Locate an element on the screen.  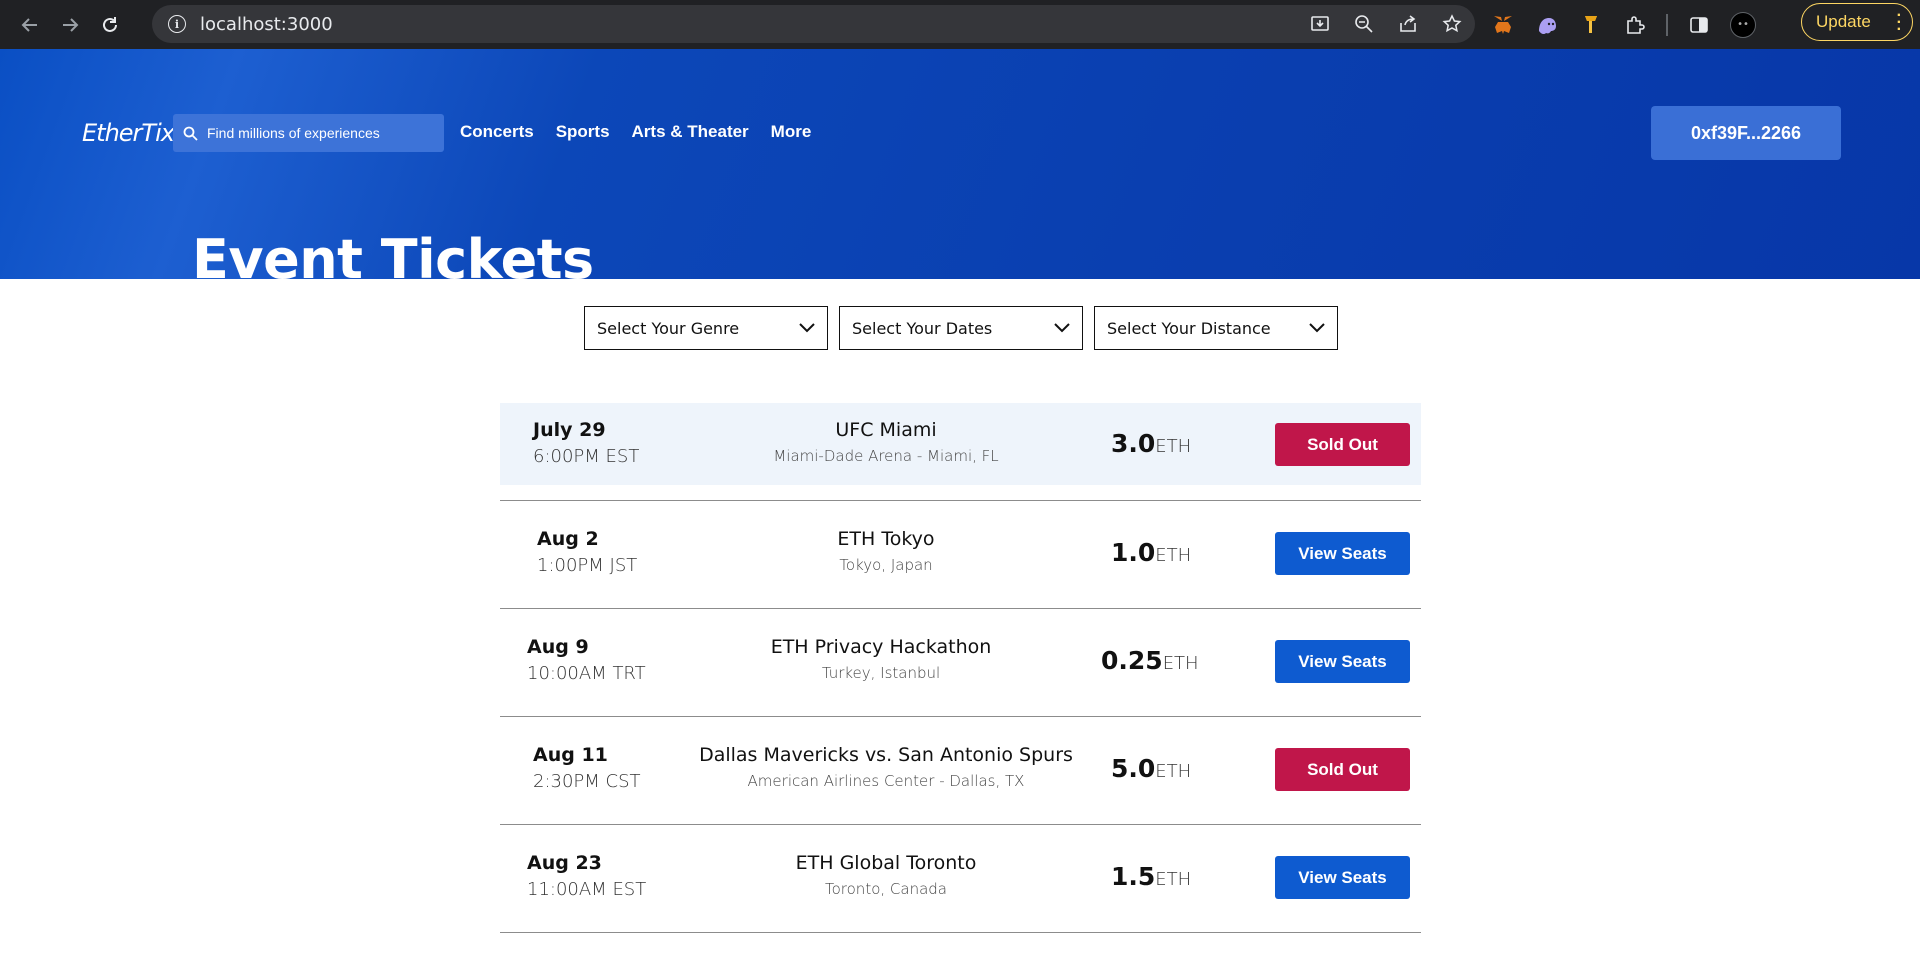
event-time: 10:00AM TRT is located at coordinates (586, 673).